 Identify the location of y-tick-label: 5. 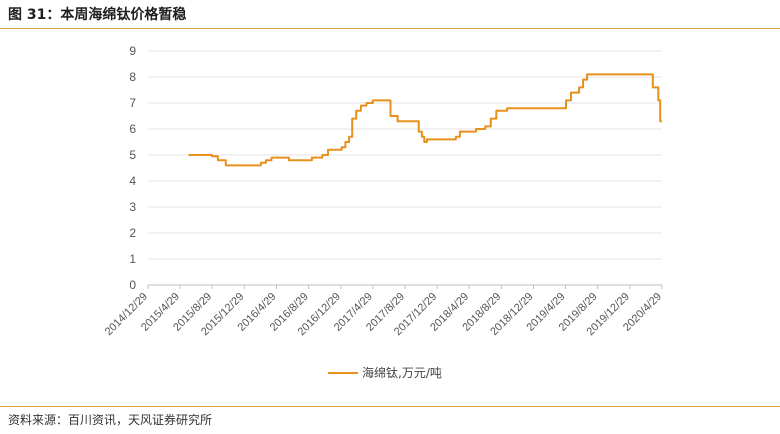
(132, 155).